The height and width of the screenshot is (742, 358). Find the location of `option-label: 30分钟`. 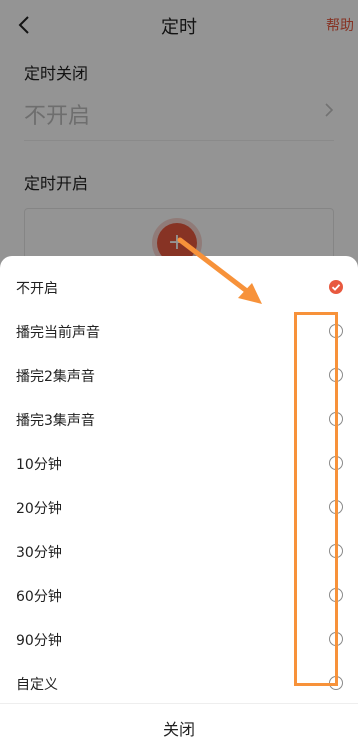

option-label: 30分钟 is located at coordinates (39, 553).